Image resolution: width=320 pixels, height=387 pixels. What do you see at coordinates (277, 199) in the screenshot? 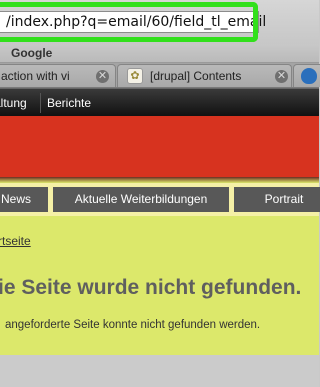
I see `menu-item-portrait: Portrait` at bounding box center [277, 199].